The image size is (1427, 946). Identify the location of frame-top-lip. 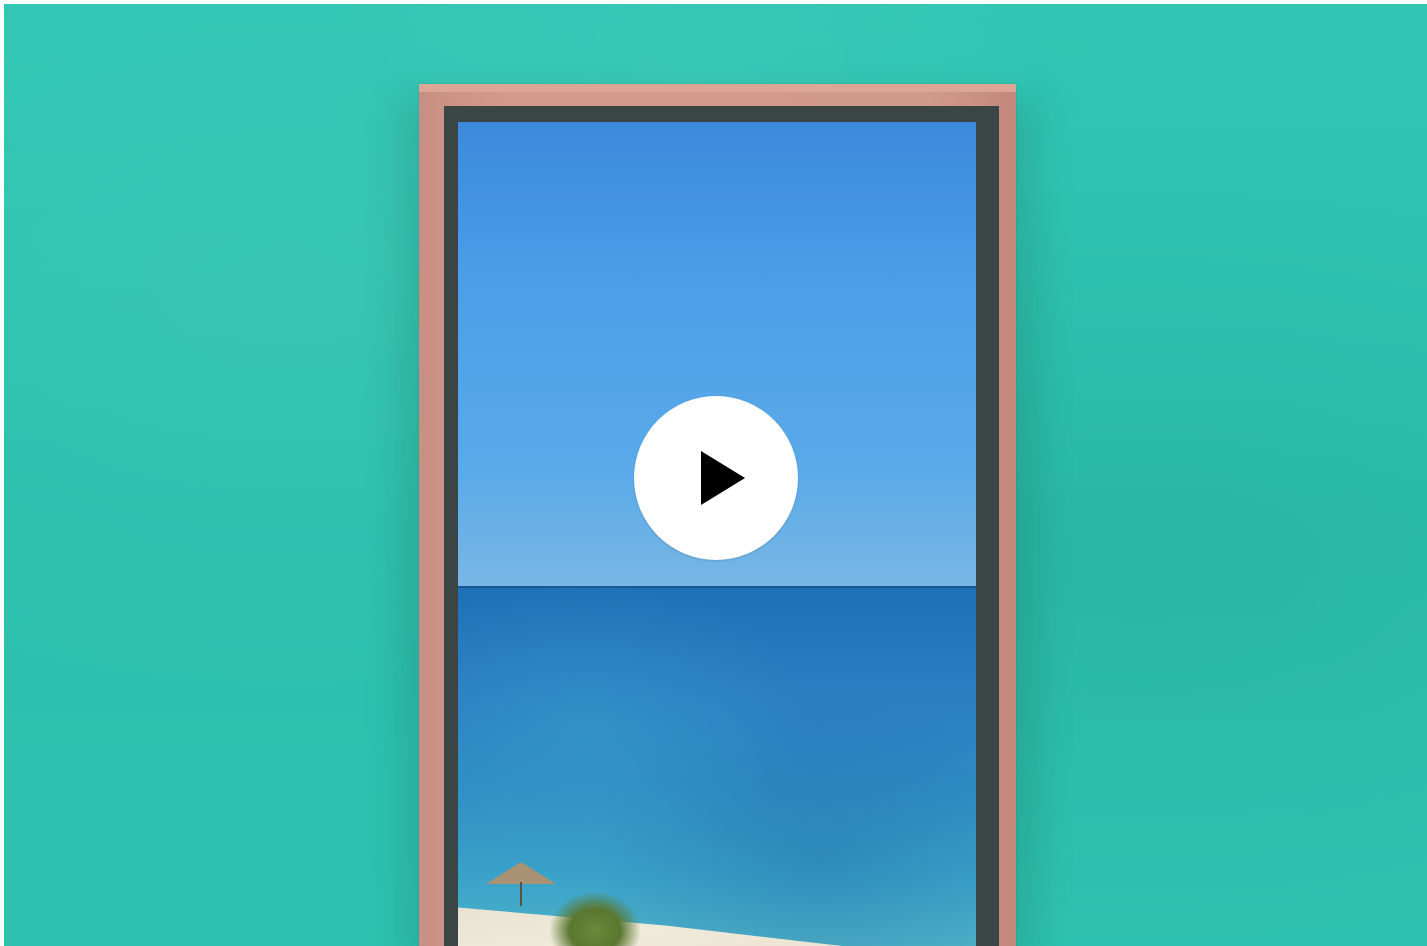
(717, 88).